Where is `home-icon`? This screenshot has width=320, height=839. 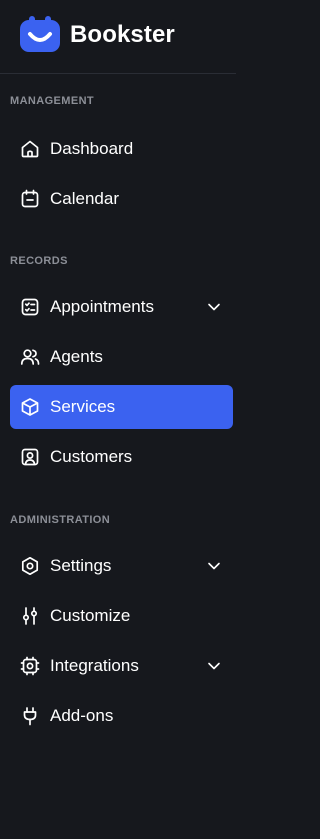 home-icon is located at coordinates (30, 149).